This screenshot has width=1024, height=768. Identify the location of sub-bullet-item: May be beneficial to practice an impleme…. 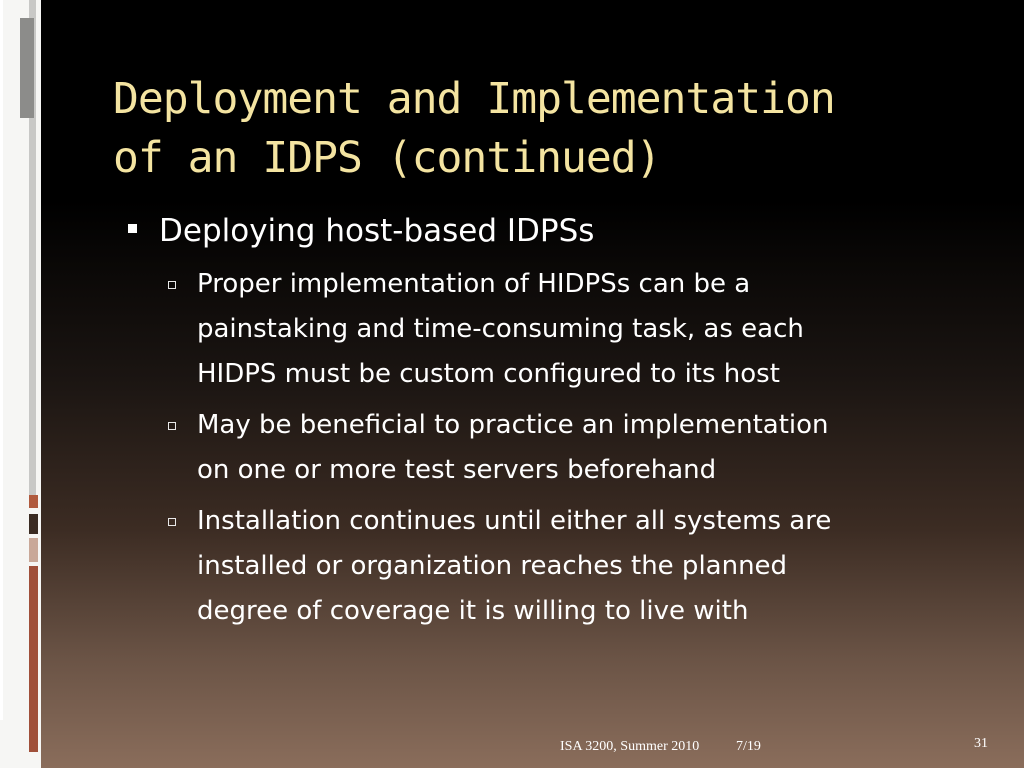
(567, 448).